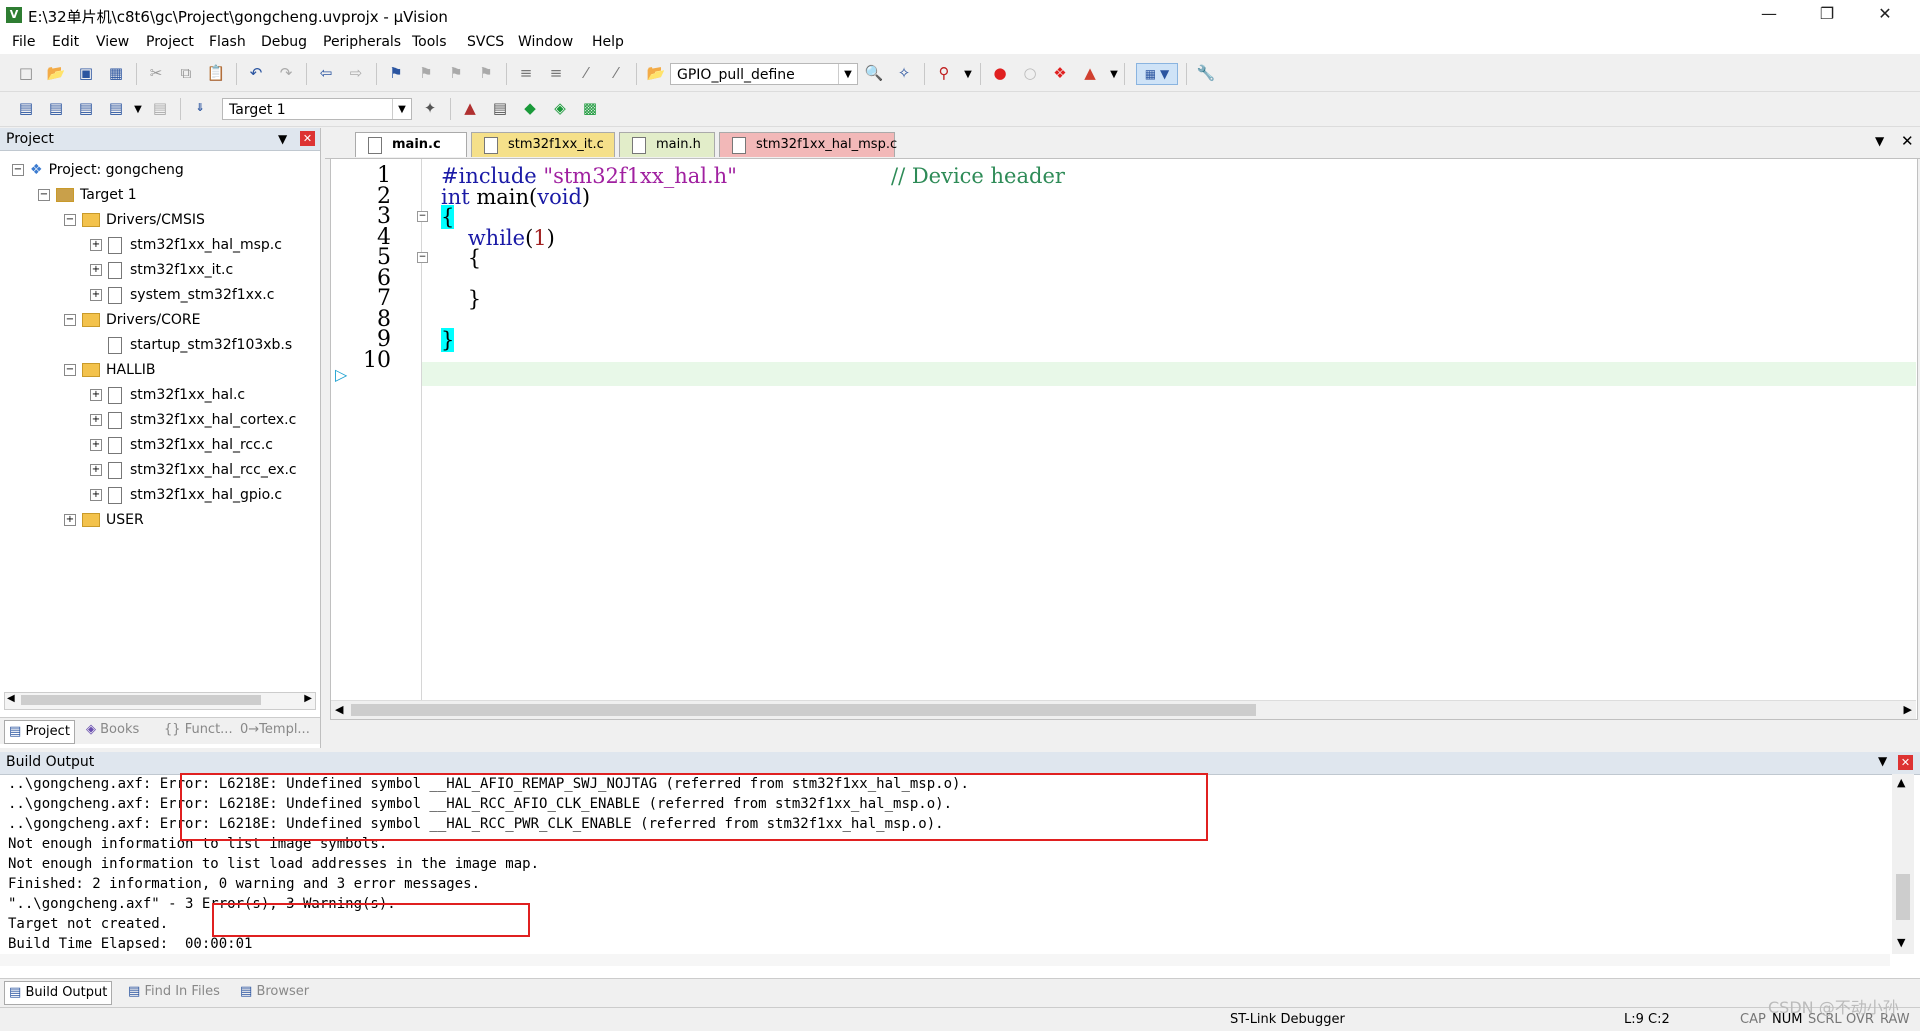 The height and width of the screenshot is (1031, 1920). Describe the element at coordinates (284, 42) in the screenshot. I see `menu-debug: Debug` at that location.